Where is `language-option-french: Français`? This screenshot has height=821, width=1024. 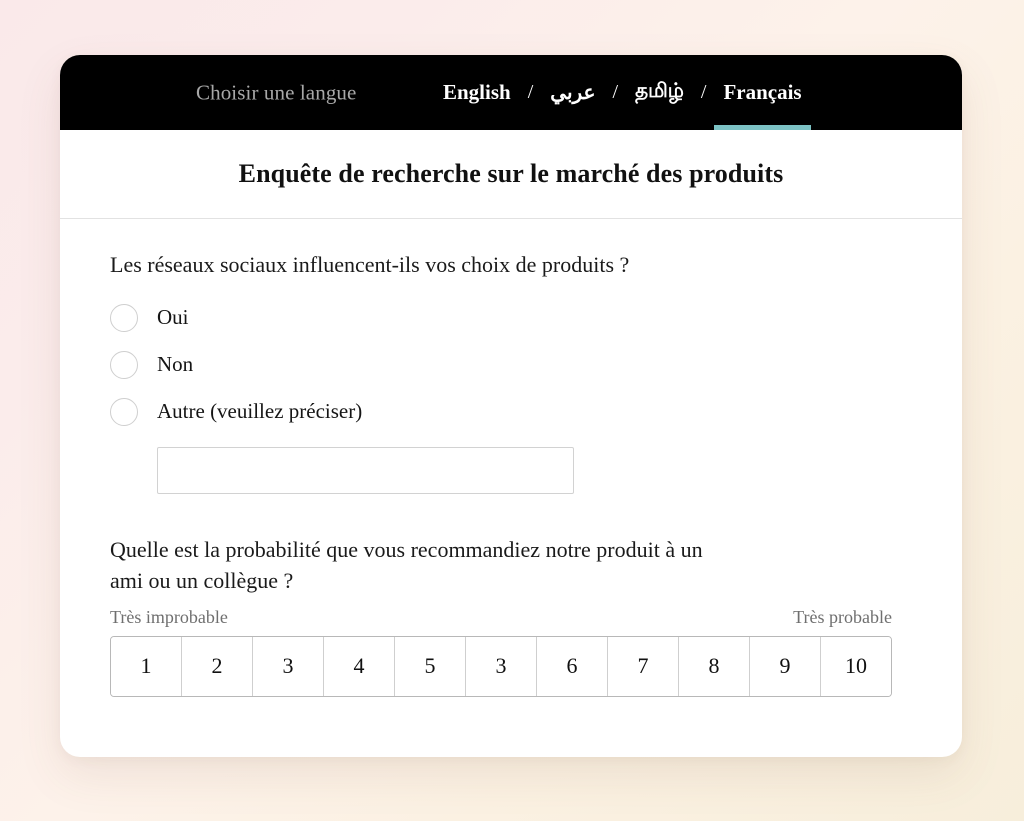
language-option-french: Français is located at coordinates (762, 92).